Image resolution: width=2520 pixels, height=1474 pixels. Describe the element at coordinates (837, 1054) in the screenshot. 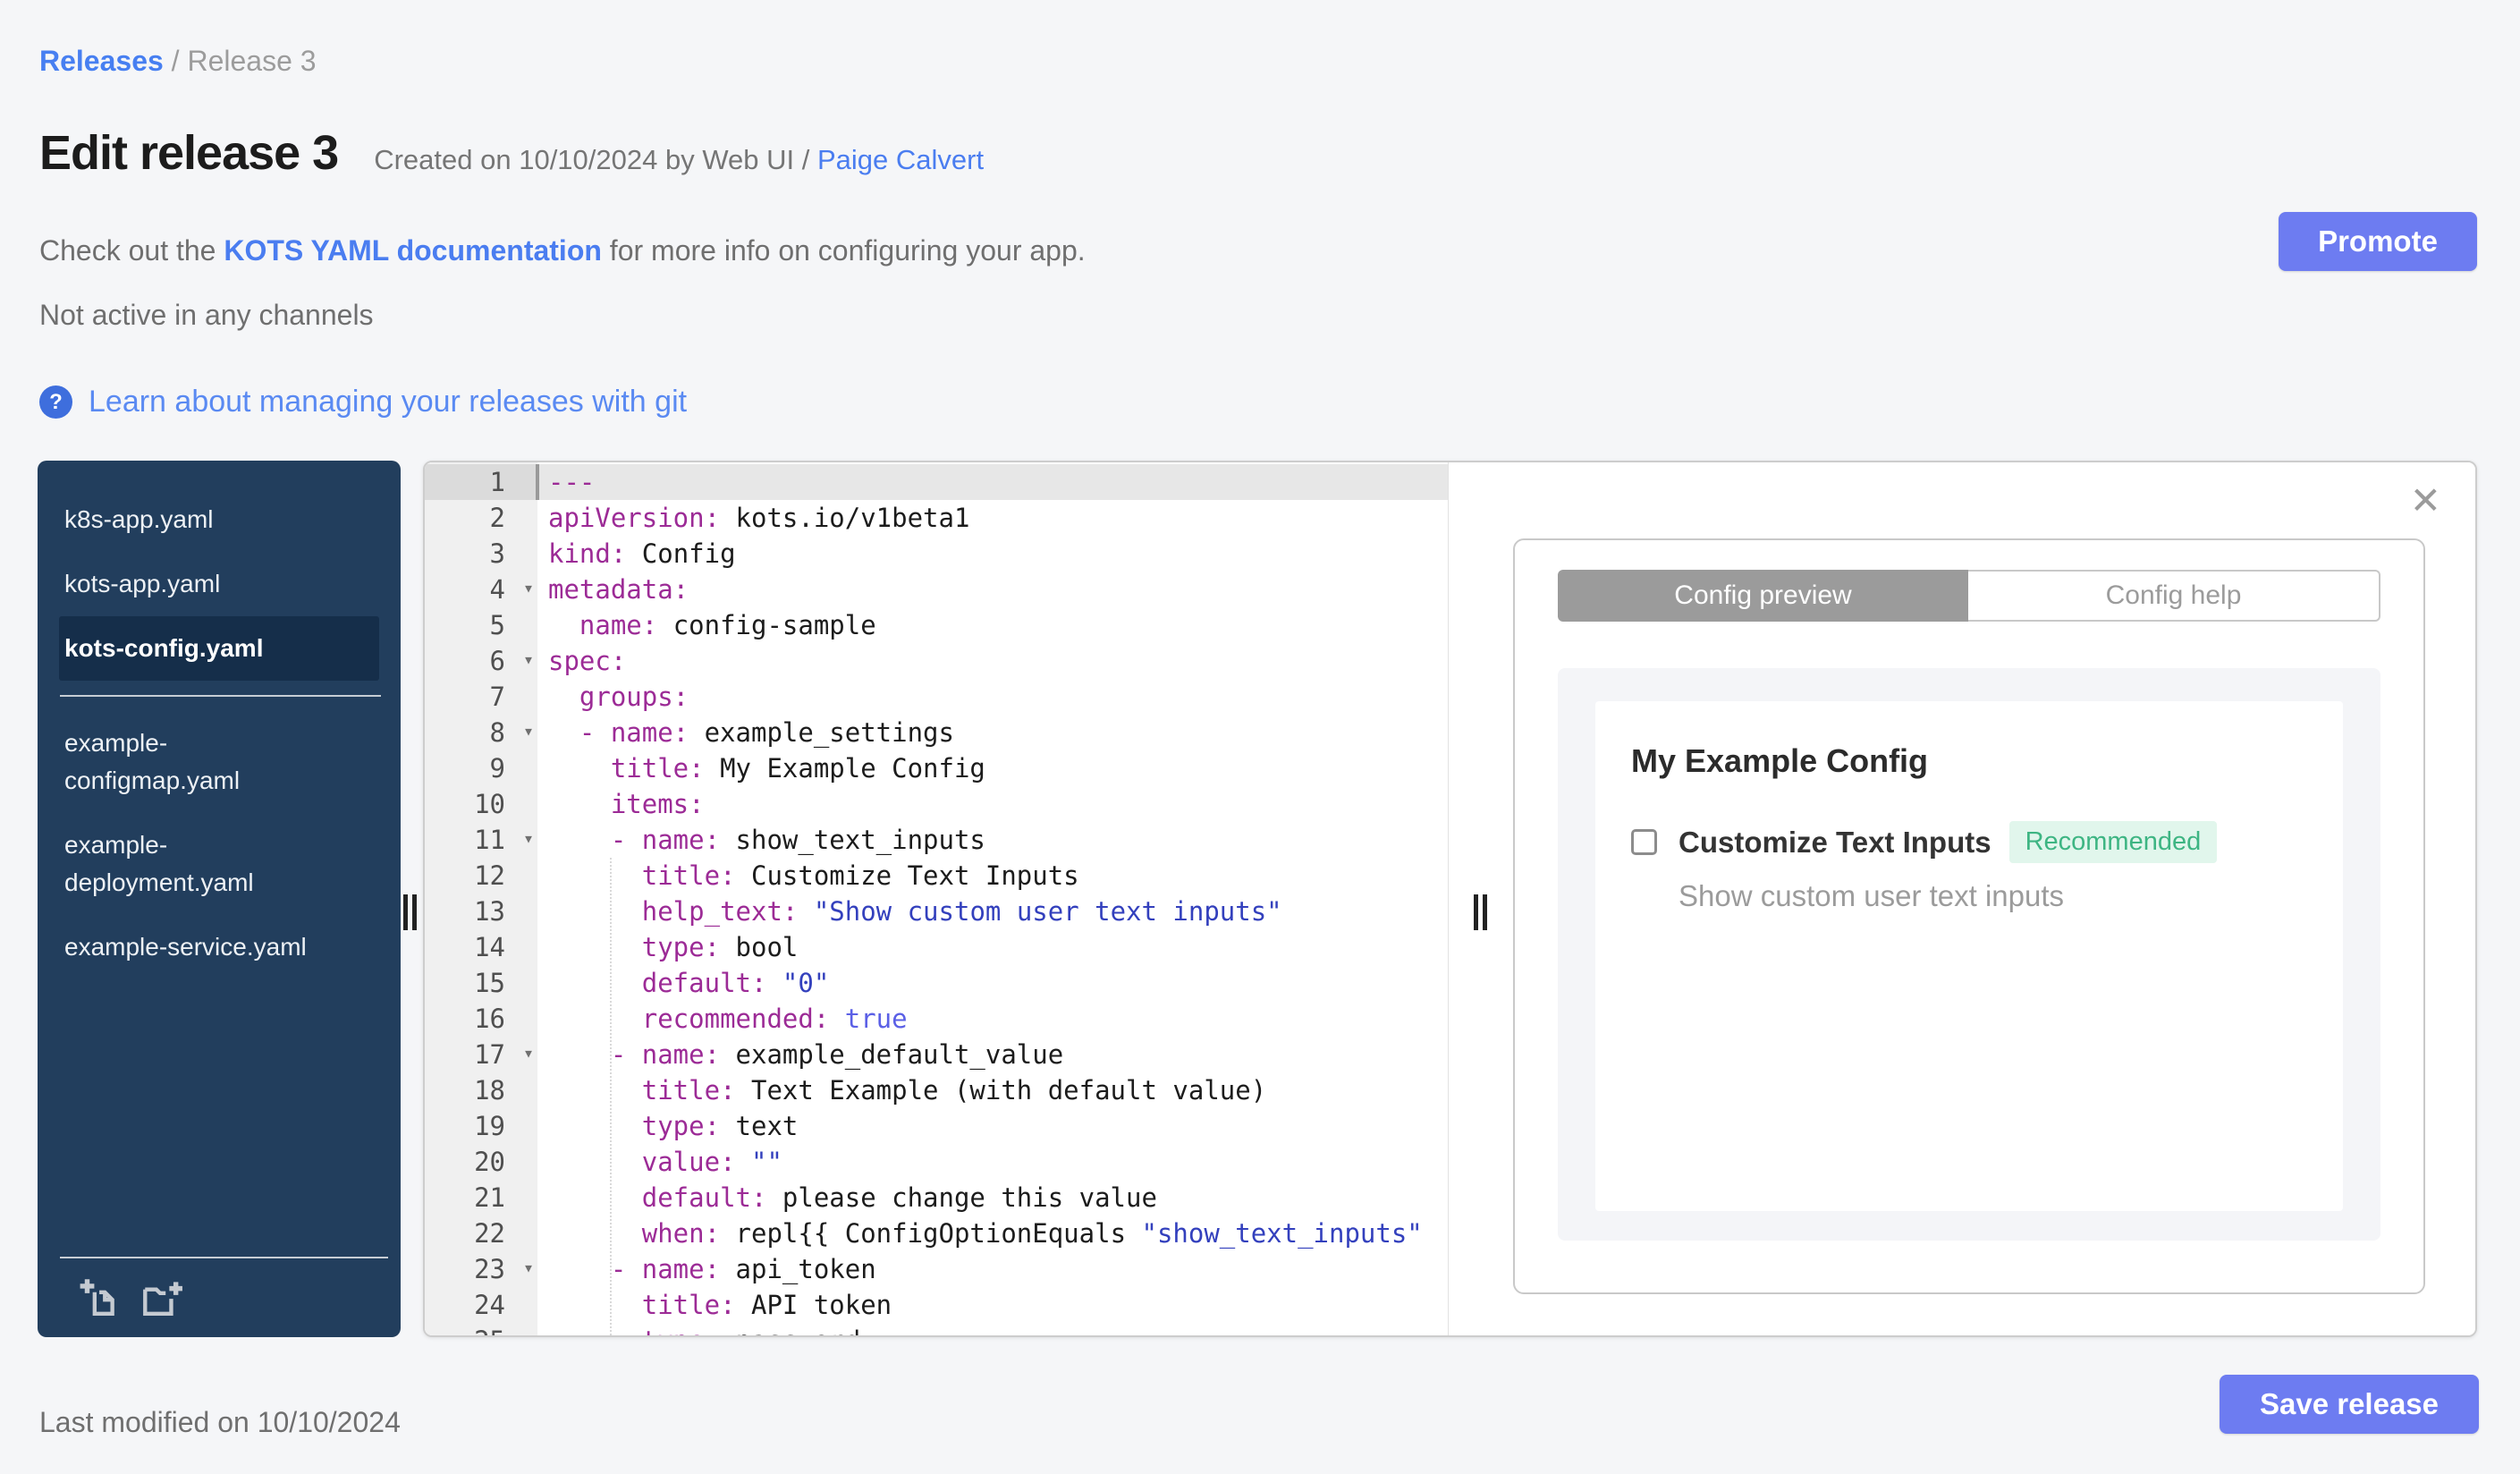

I see `code-text: - name: example_default_value` at that location.